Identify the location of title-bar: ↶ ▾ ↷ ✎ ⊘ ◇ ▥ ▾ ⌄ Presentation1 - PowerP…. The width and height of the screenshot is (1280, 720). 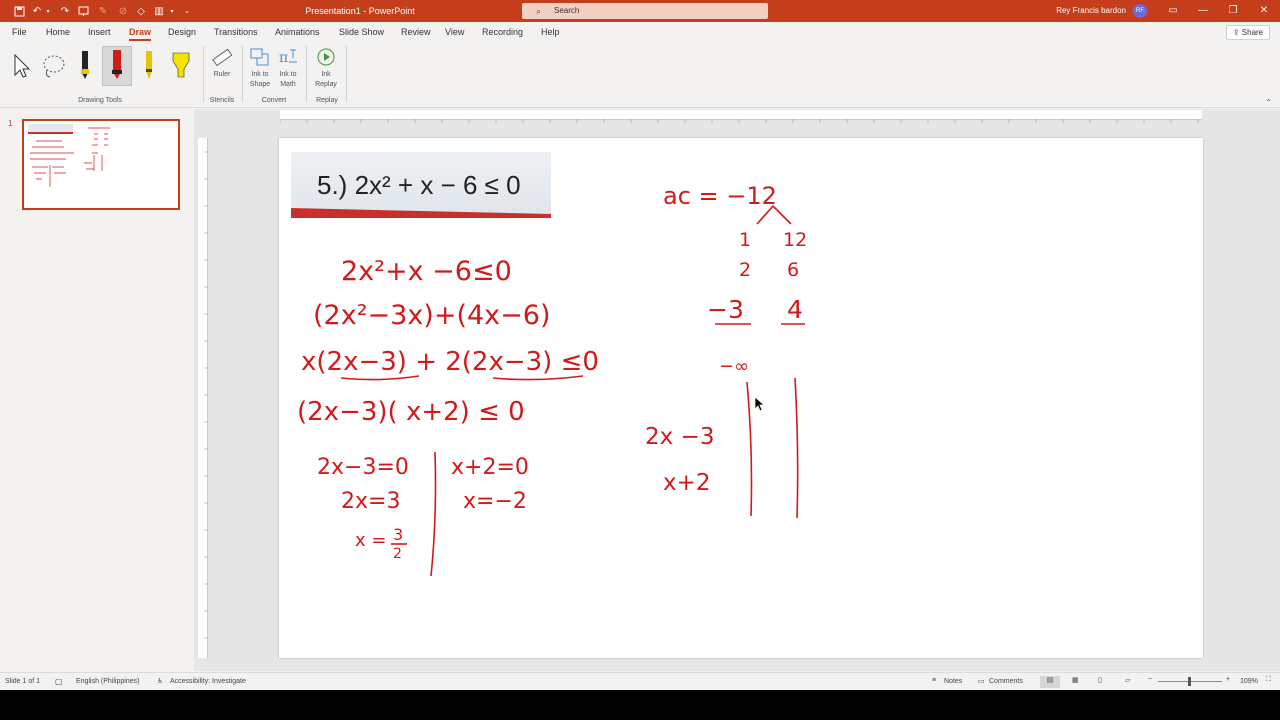
(640, 11).